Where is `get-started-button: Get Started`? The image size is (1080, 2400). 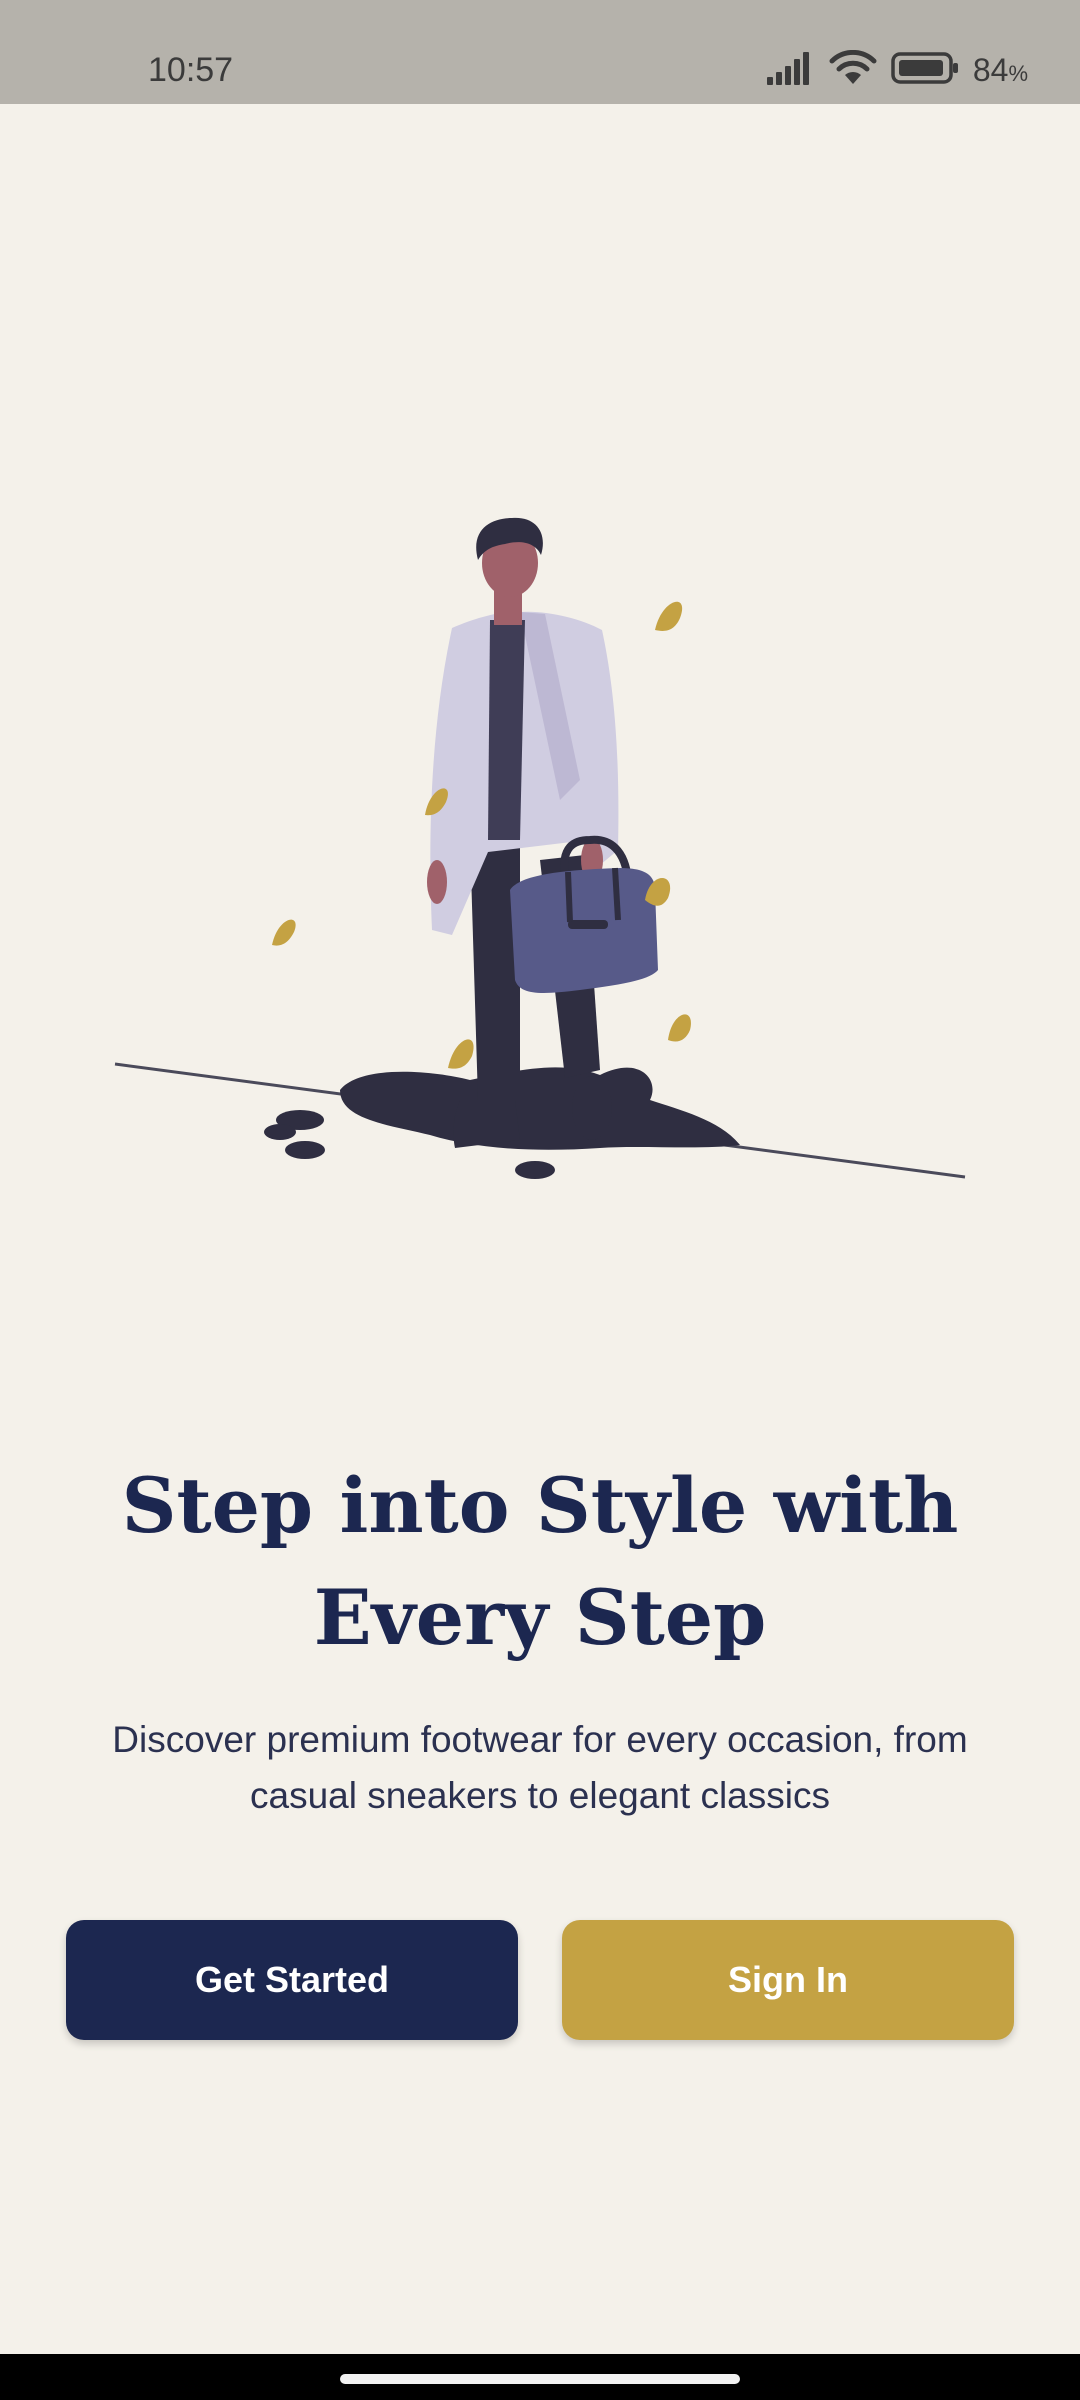 get-started-button: Get Started is located at coordinates (292, 1980).